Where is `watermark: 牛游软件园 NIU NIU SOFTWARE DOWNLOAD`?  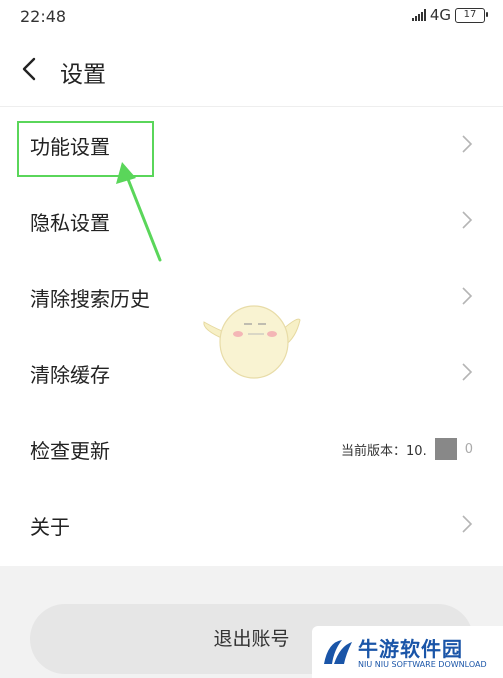
watermark: 牛游软件园 NIU NIU SOFTWARE DOWNLOAD is located at coordinates (407, 652).